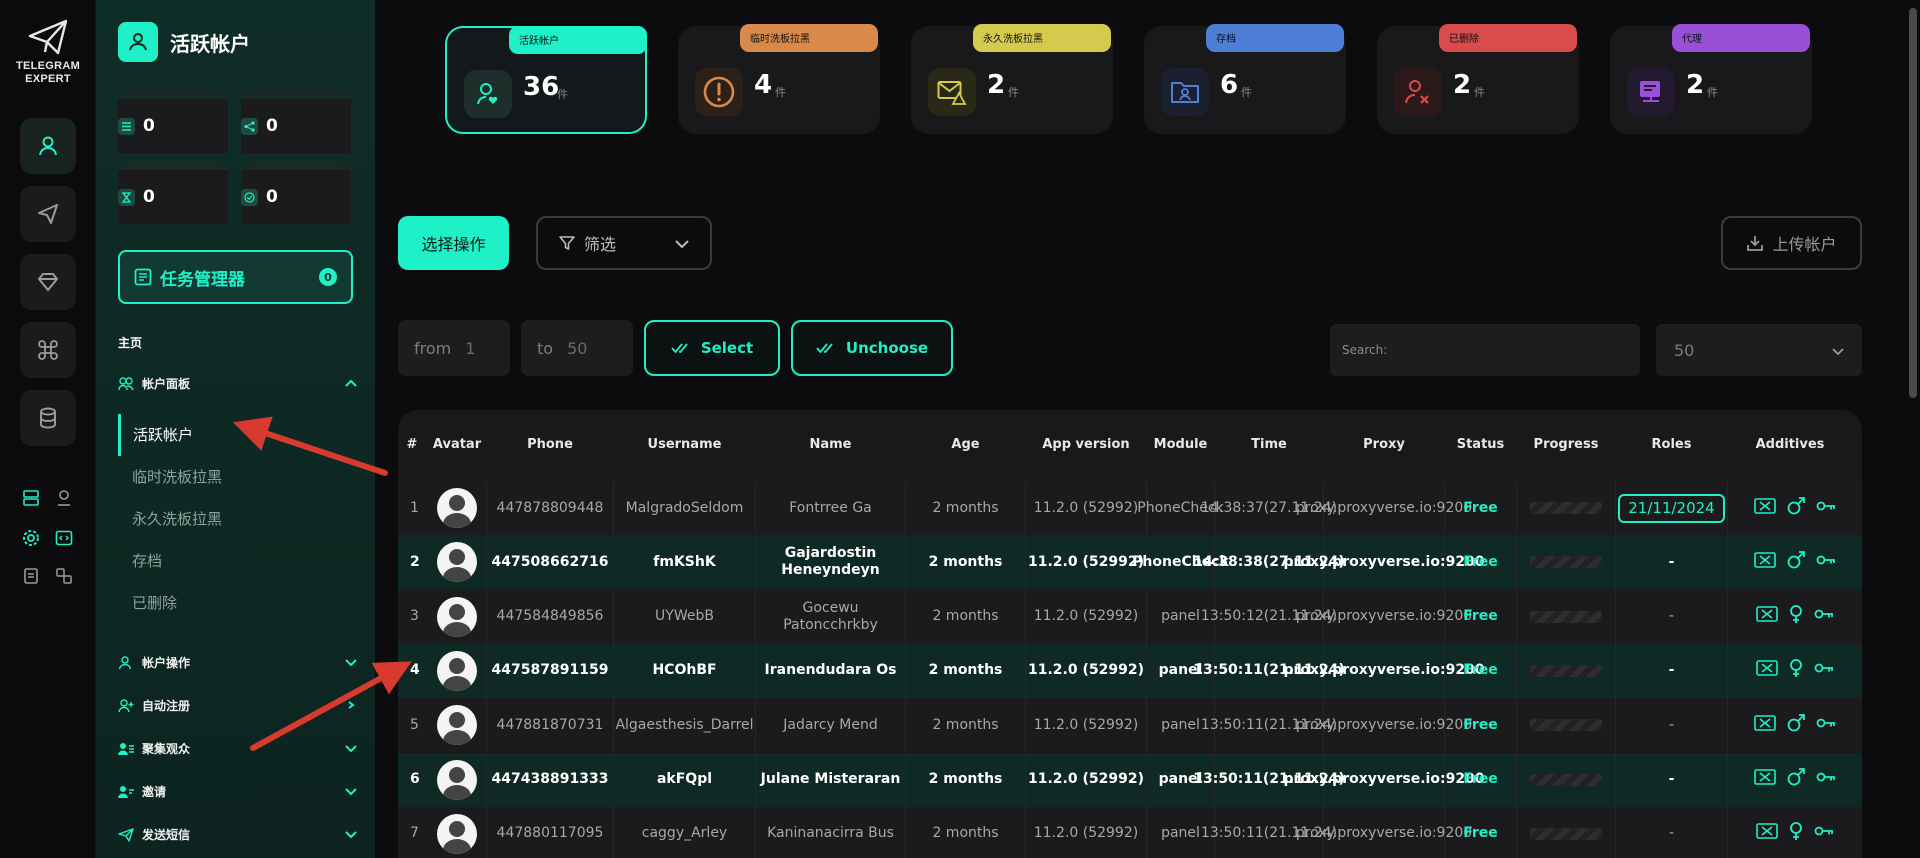 The height and width of the screenshot is (858, 1920). Describe the element at coordinates (1671, 508) in the screenshot. I see `role-date-badge: 21/11/2024` at that location.